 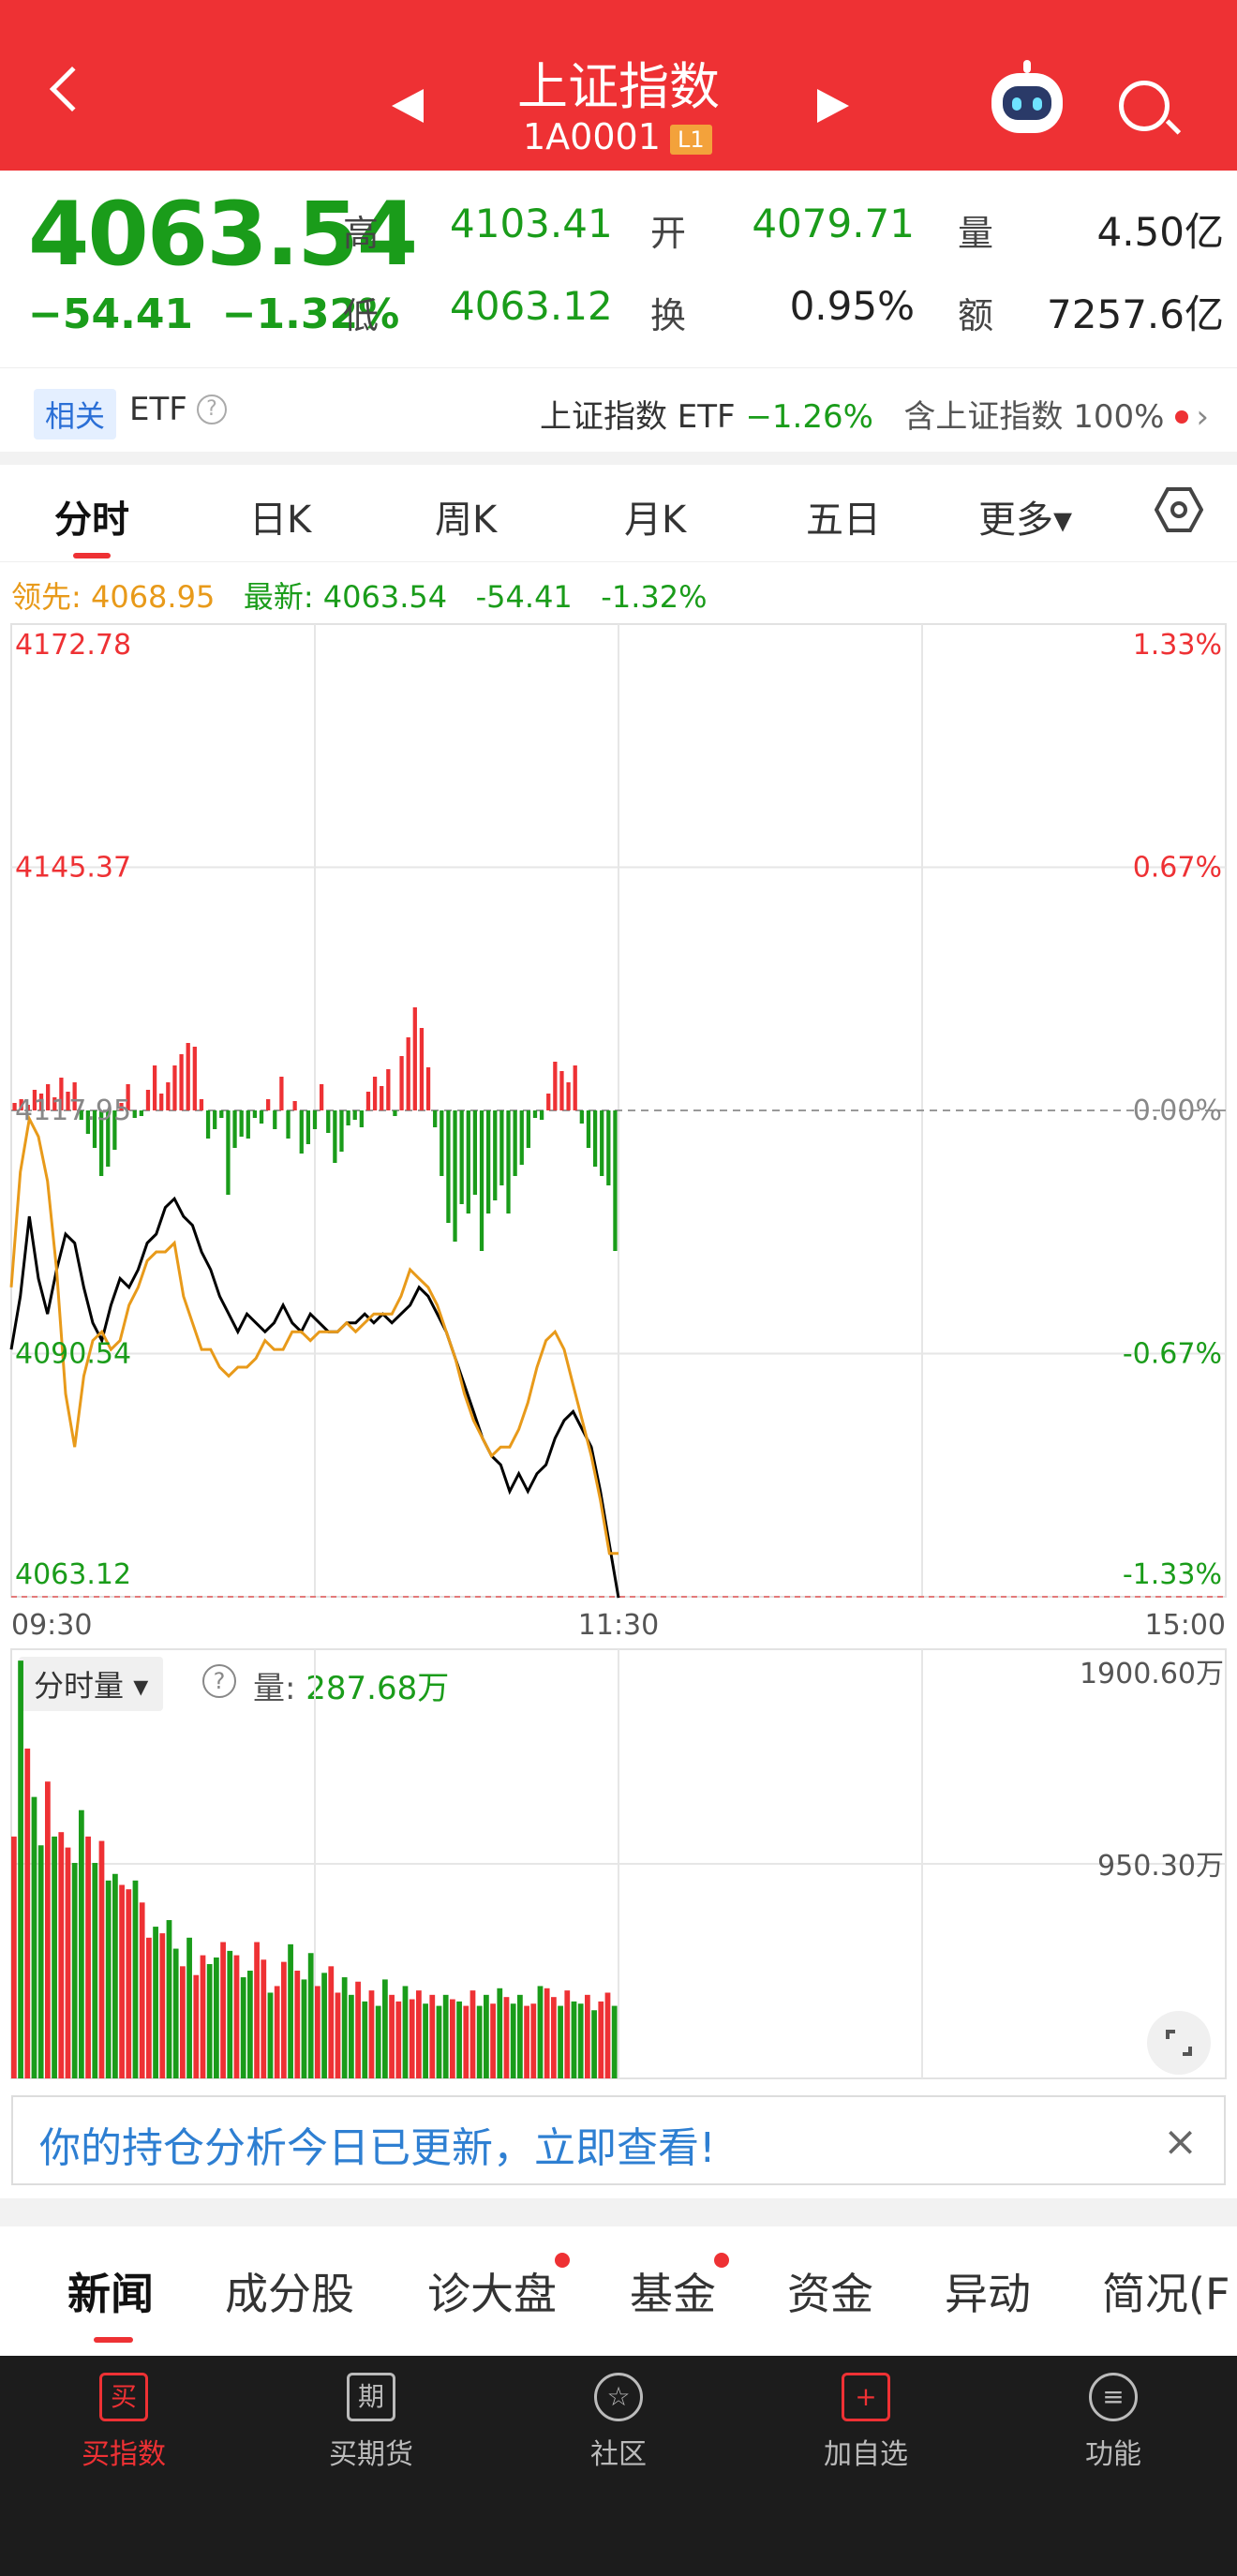 I want to click on search-icon, so click(x=1145, y=106).